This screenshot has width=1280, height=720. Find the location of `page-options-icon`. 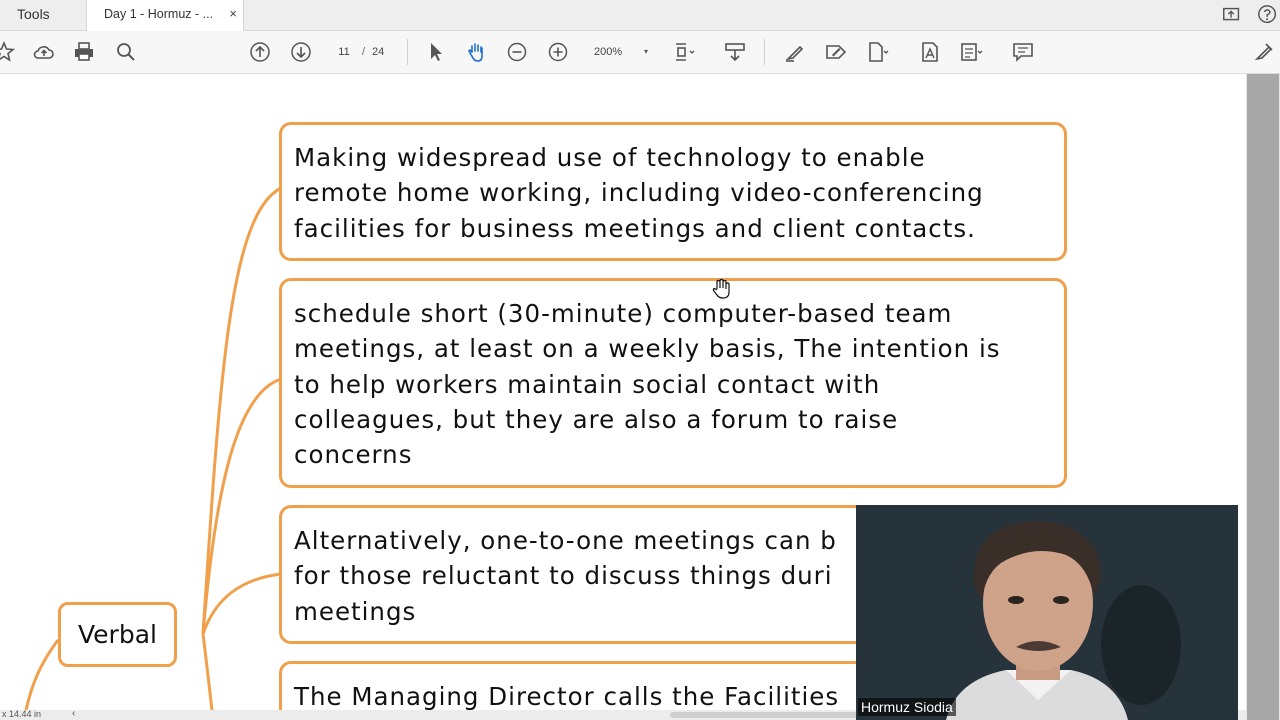

page-options-icon is located at coordinates (877, 52).